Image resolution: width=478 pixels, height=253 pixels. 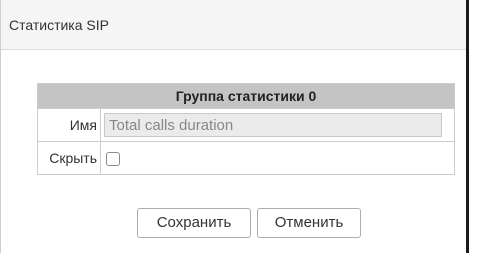 I want to click on name-label: Имя, so click(x=69, y=125).